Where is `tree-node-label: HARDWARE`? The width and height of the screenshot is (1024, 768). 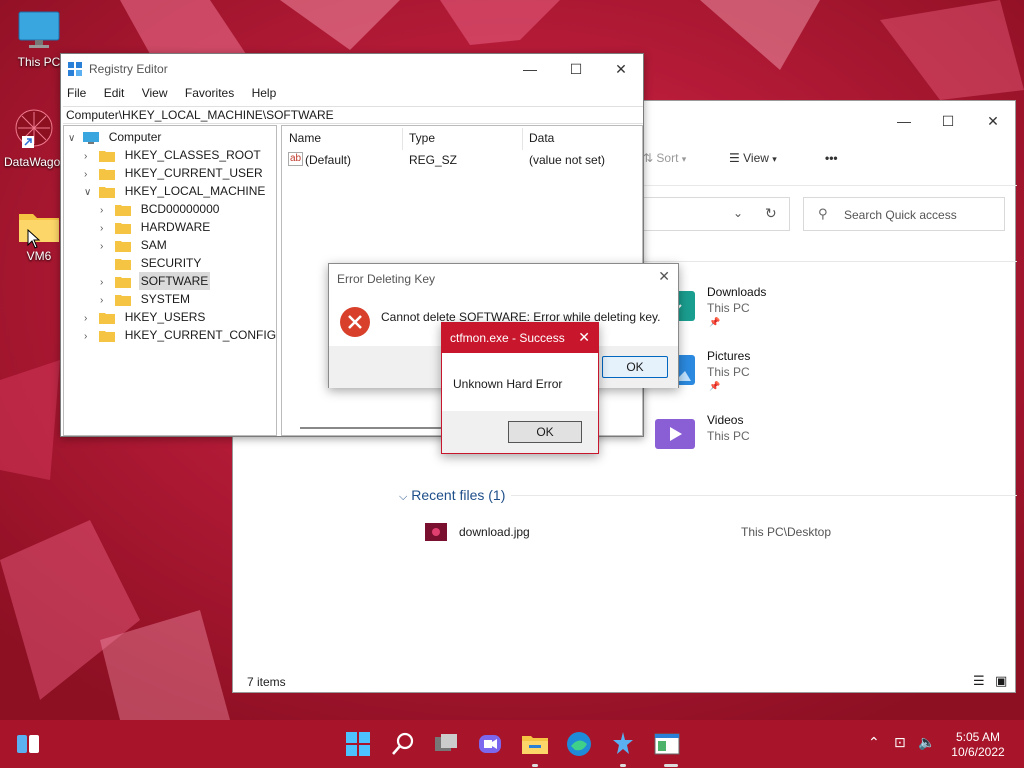 tree-node-label: HARDWARE is located at coordinates (175, 227).